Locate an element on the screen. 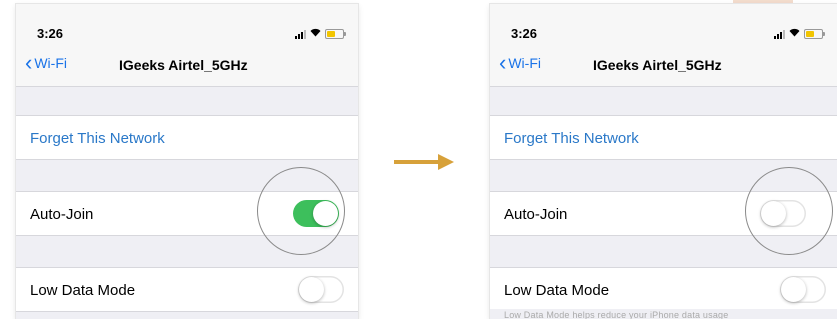 The height and width of the screenshot is (319, 837). right-arrow-icon is located at coordinates (424, 162).